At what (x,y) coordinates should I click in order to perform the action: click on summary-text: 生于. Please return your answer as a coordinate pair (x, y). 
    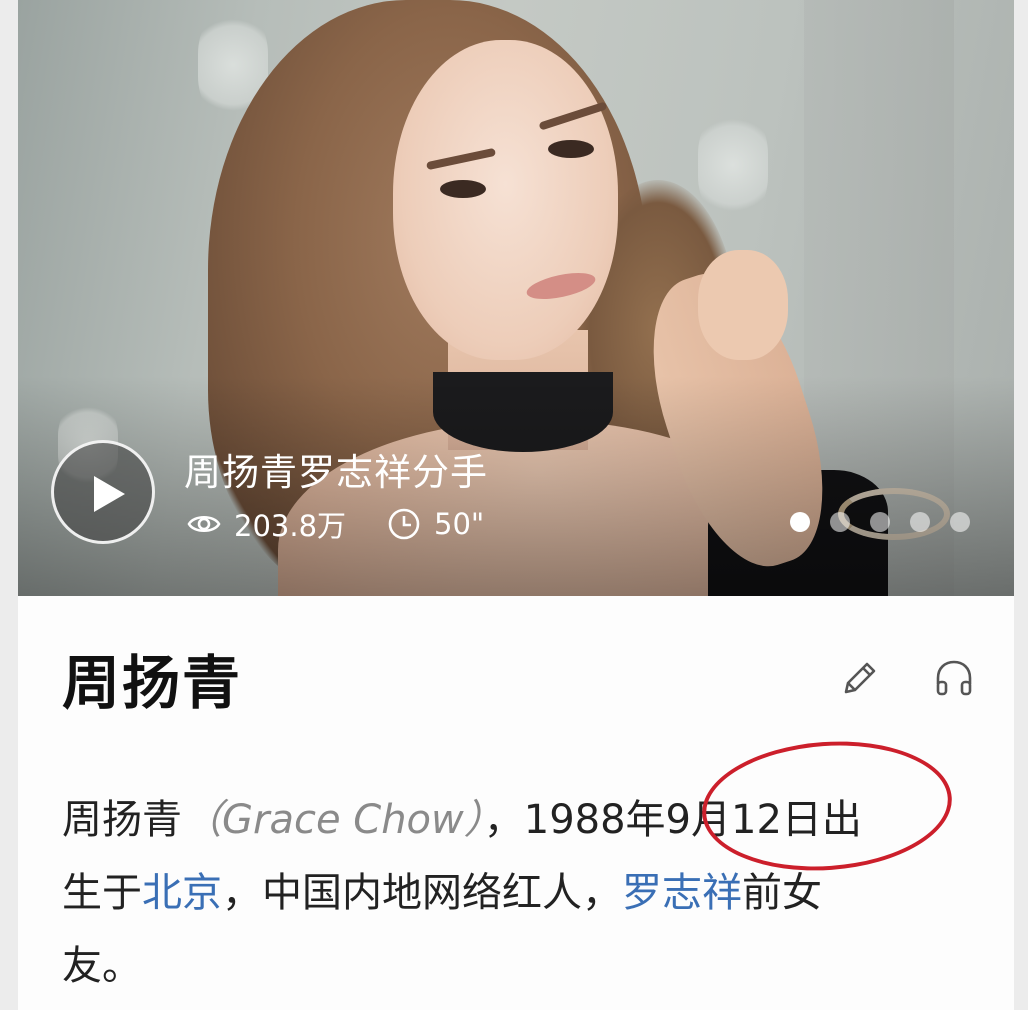
    Looking at the image, I should click on (102, 893).